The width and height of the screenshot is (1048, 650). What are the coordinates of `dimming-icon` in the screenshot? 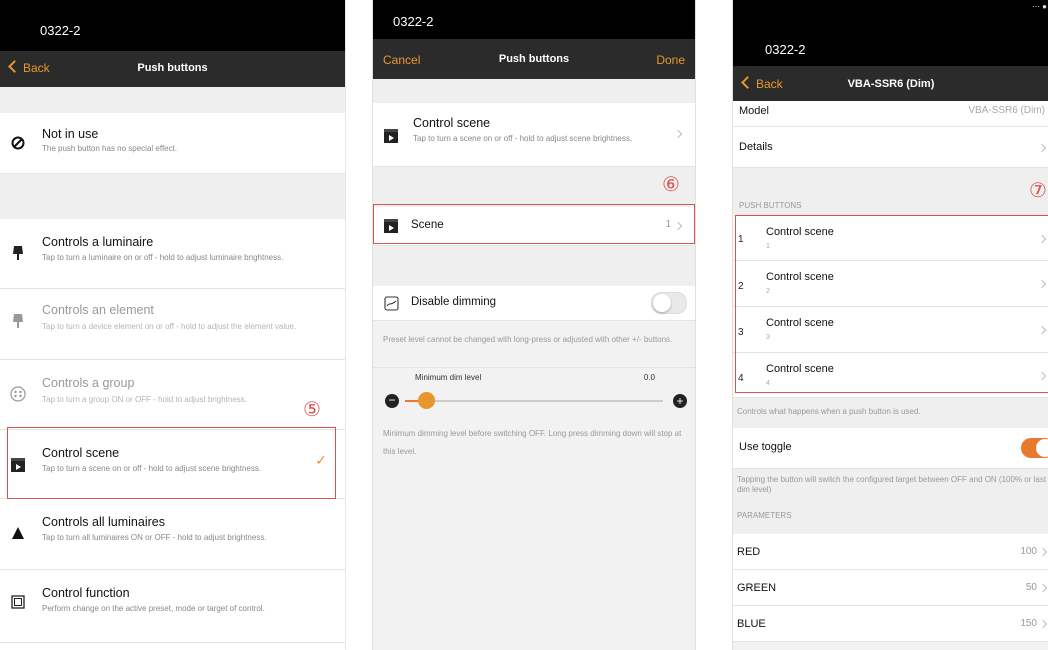 It's located at (391, 303).